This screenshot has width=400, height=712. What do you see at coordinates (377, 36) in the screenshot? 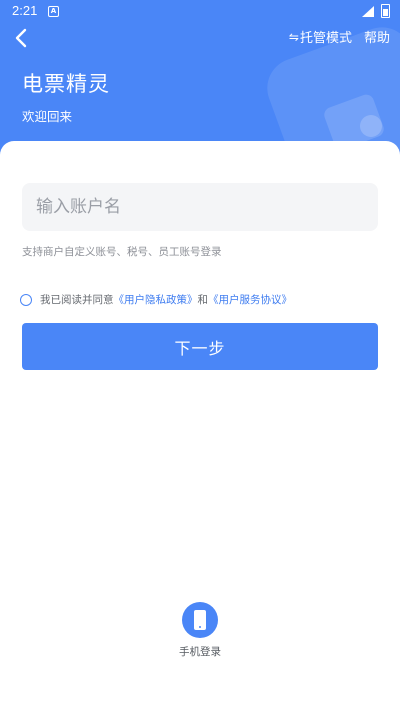
I see `help-button: 帮助` at bounding box center [377, 36].